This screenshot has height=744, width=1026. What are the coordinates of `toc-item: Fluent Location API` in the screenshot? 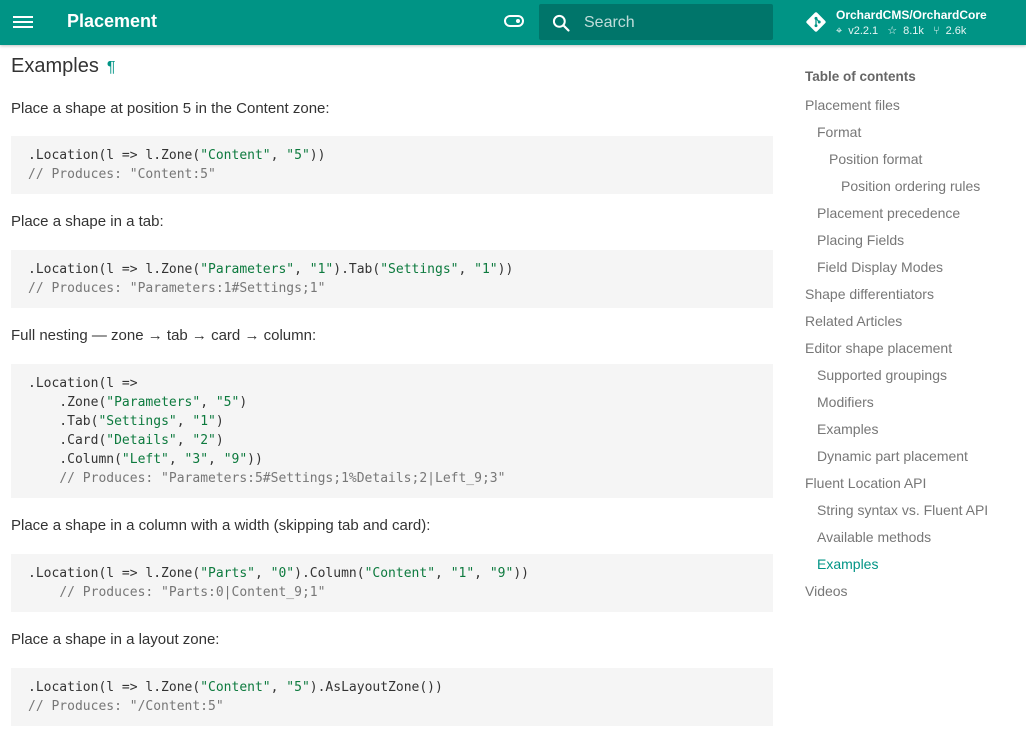 It's located at (912, 483).